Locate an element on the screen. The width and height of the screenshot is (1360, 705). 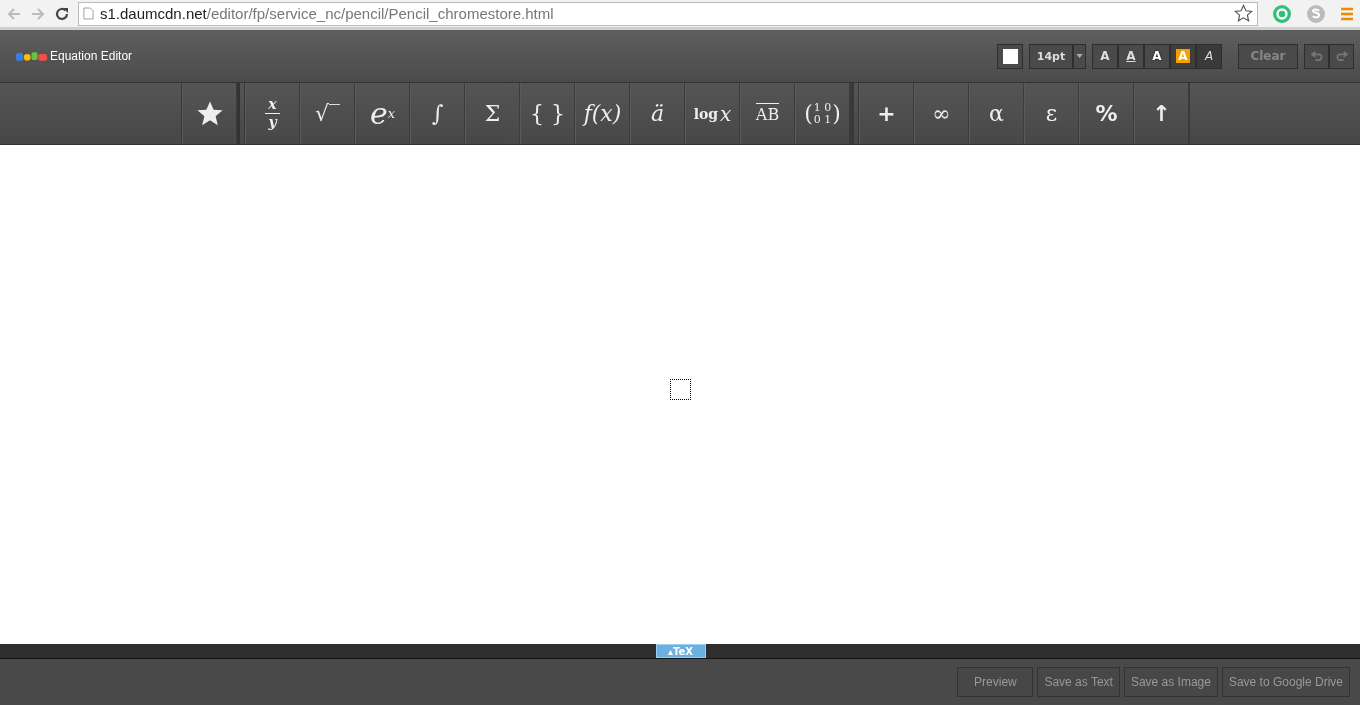
color-swatch-icon is located at coordinates (1010, 56).